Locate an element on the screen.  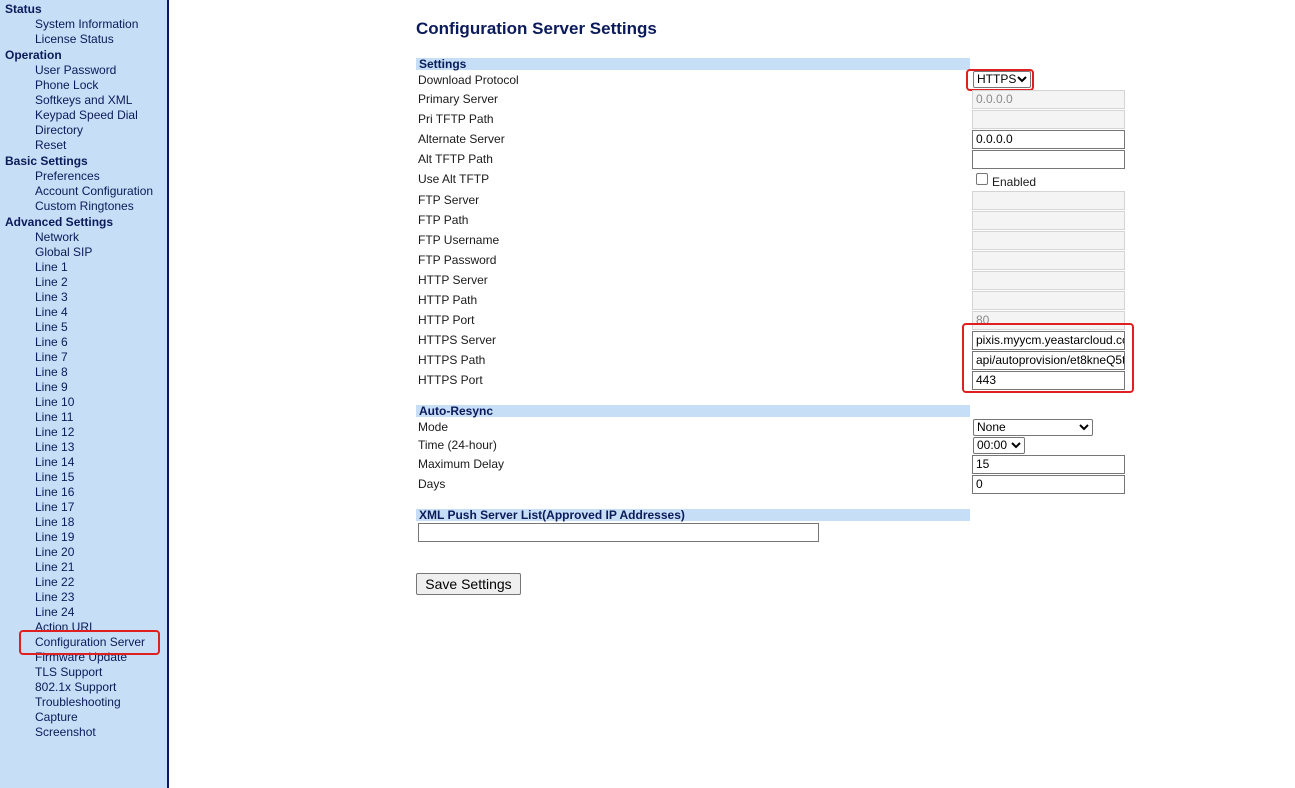
alternate-server-input: 0.0.0.0 is located at coordinates (1048, 139).